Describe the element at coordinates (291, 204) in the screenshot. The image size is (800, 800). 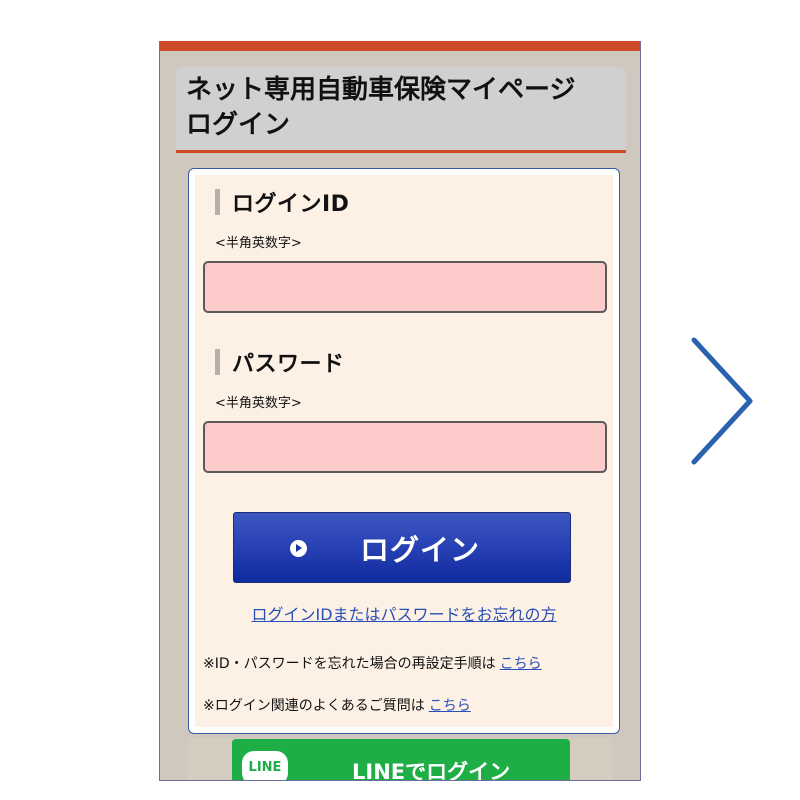
I see `login-id-label: ログインID` at that location.